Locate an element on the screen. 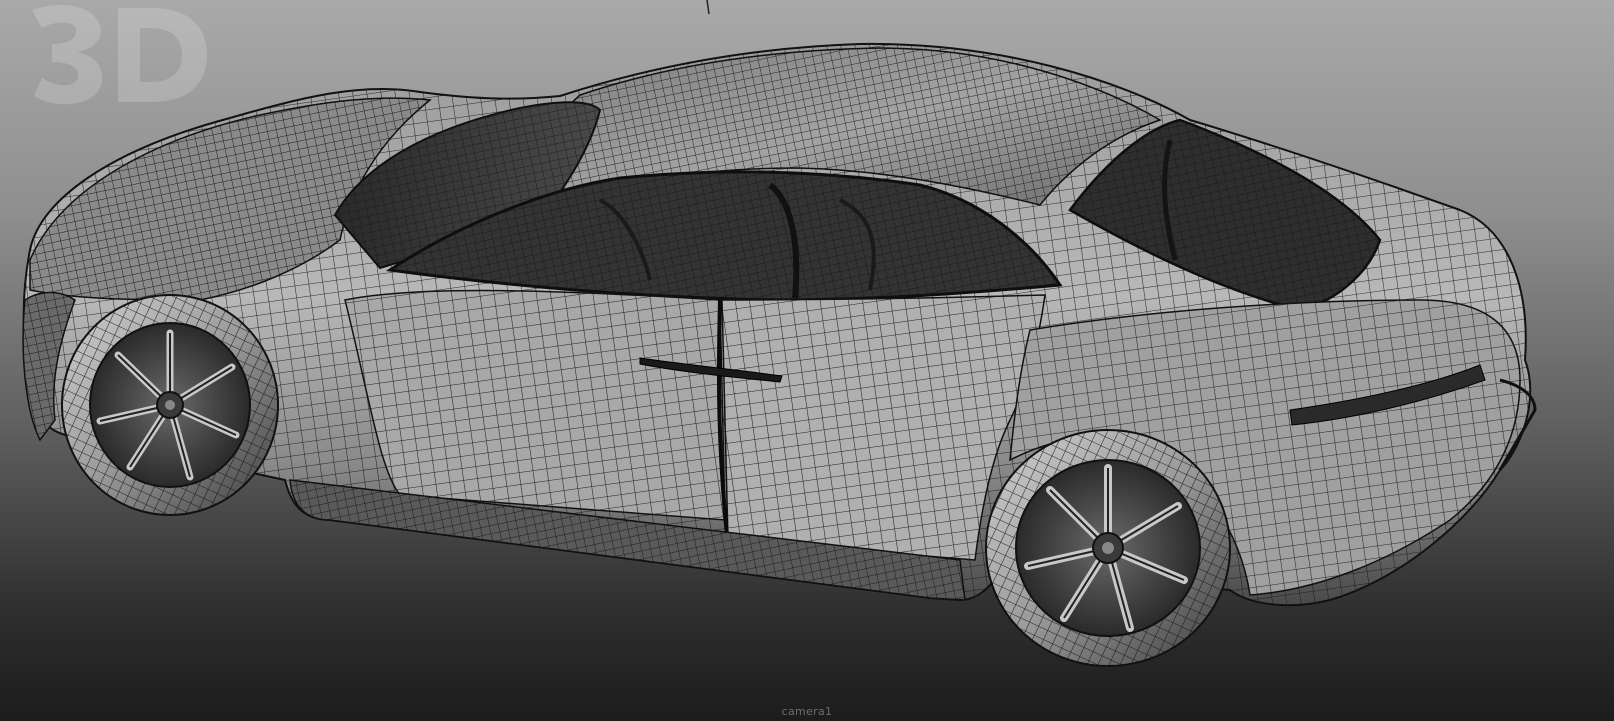 This screenshot has width=1614, height=721. view-axis-tick is located at coordinates (708, 7).